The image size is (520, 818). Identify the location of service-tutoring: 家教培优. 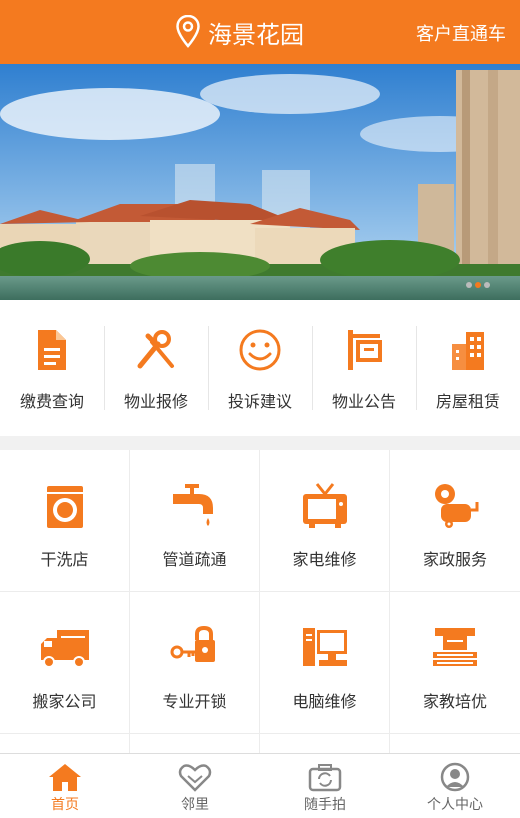
(455, 663).